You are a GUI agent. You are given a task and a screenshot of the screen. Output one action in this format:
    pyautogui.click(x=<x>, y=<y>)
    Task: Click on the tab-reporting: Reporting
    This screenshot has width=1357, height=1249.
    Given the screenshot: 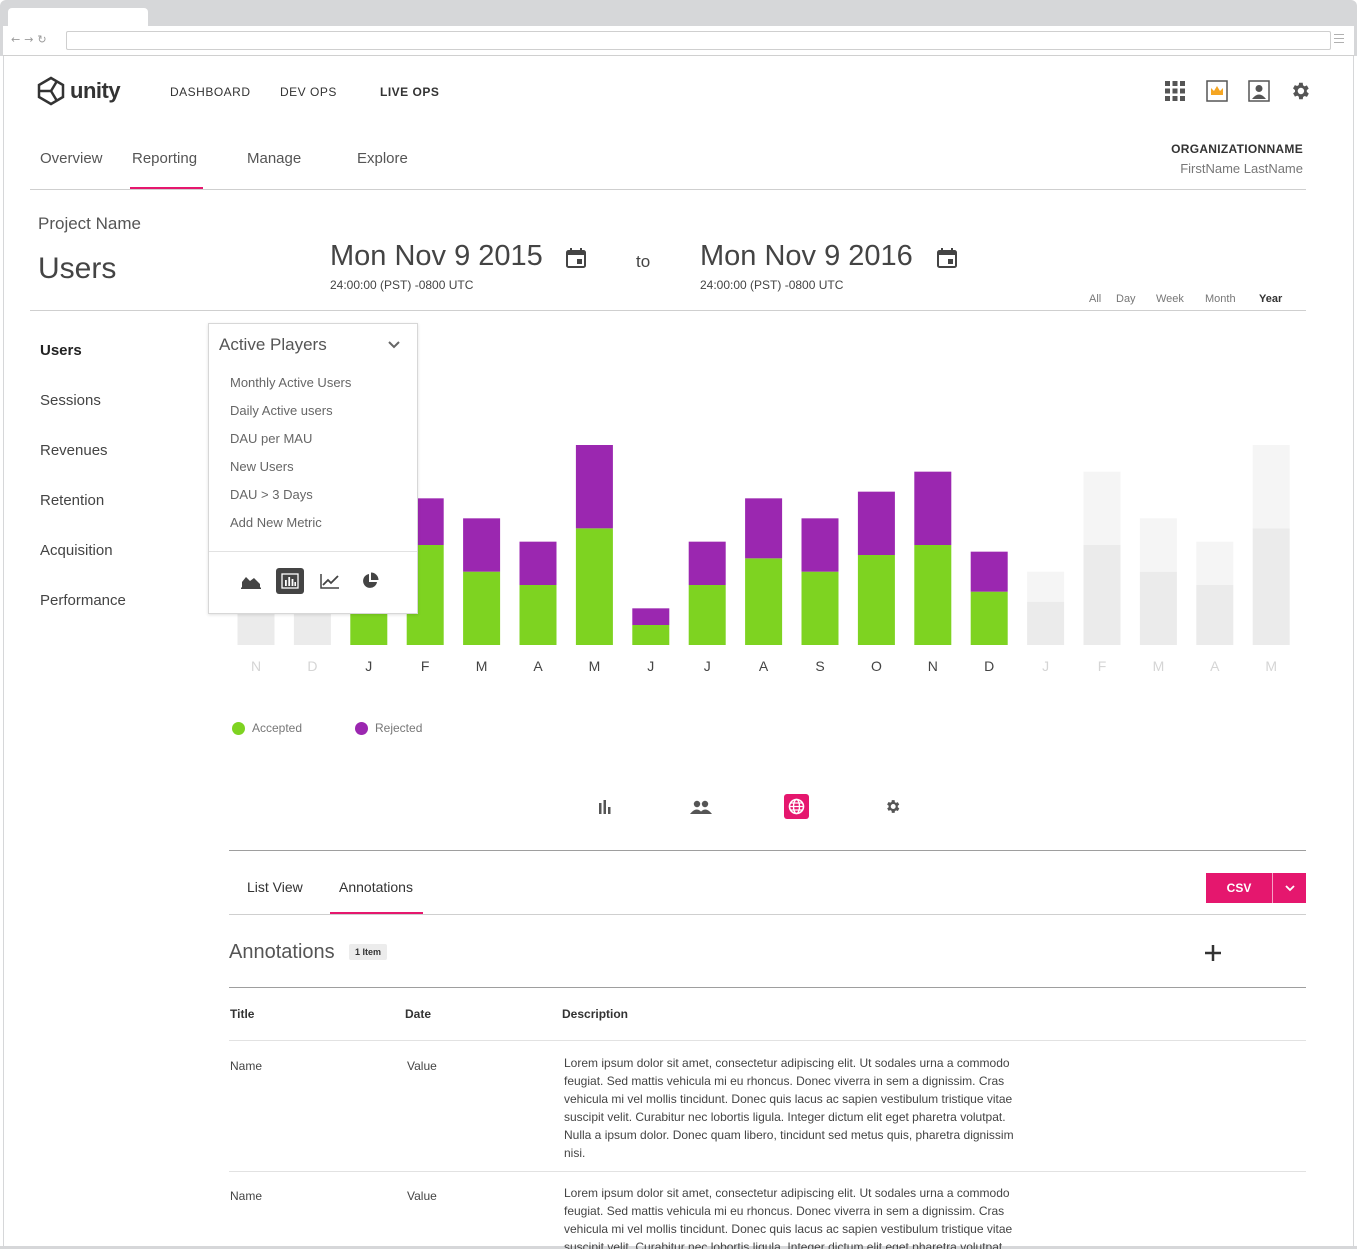 What is the action you would take?
    pyautogui.click(x=164, y=158)
    